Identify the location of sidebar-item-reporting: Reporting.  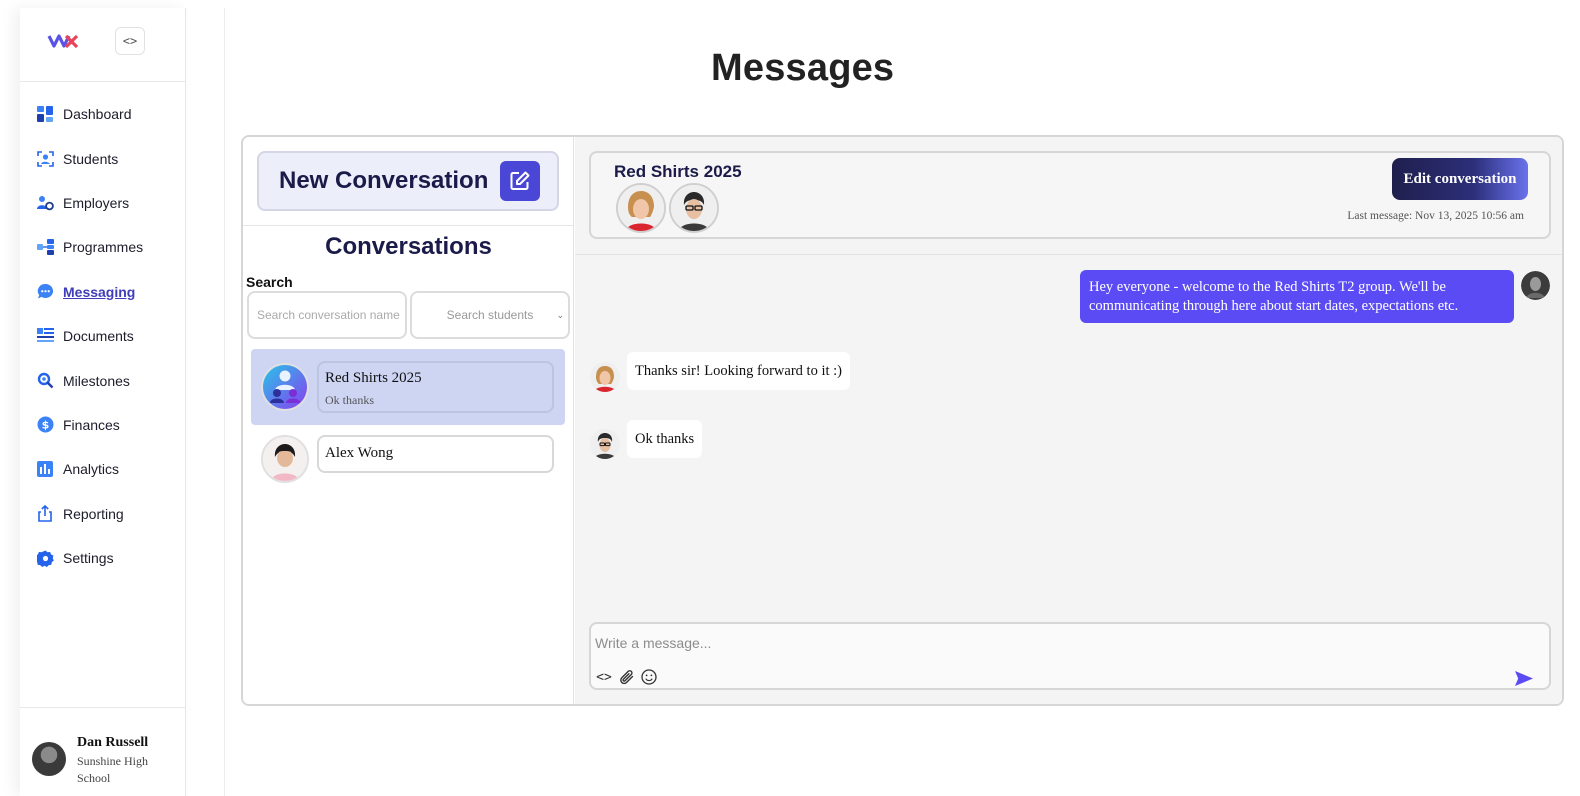
(102, 514).